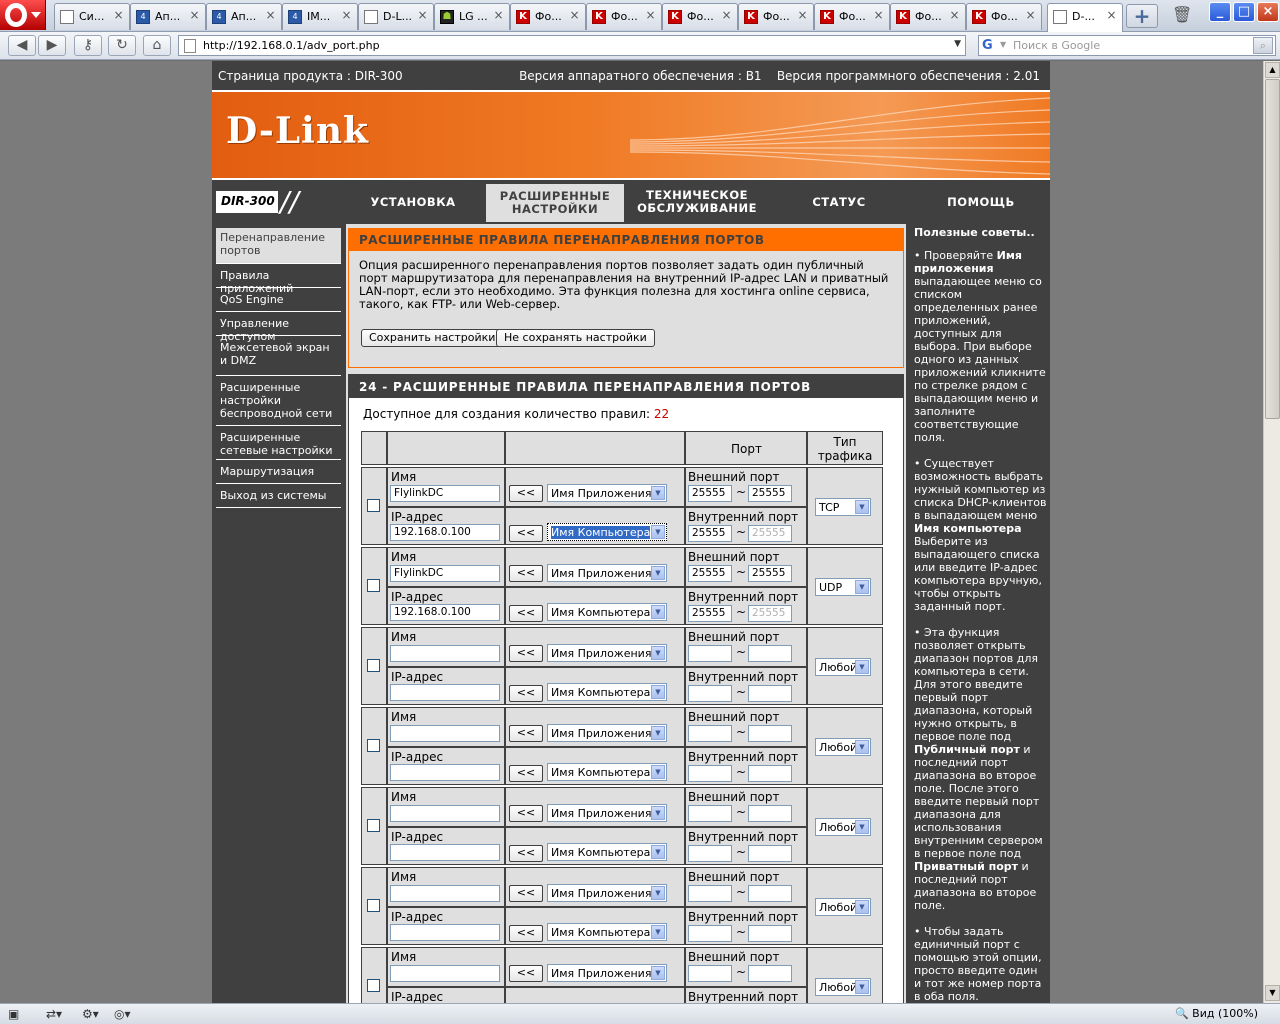 The image size is (1280, 1024). What do you see at coordinates (1127, 45) in the screenshot?
I see `search-field: G ▼ Поиск в Google ⌕` at bounding box center [1127, 45].